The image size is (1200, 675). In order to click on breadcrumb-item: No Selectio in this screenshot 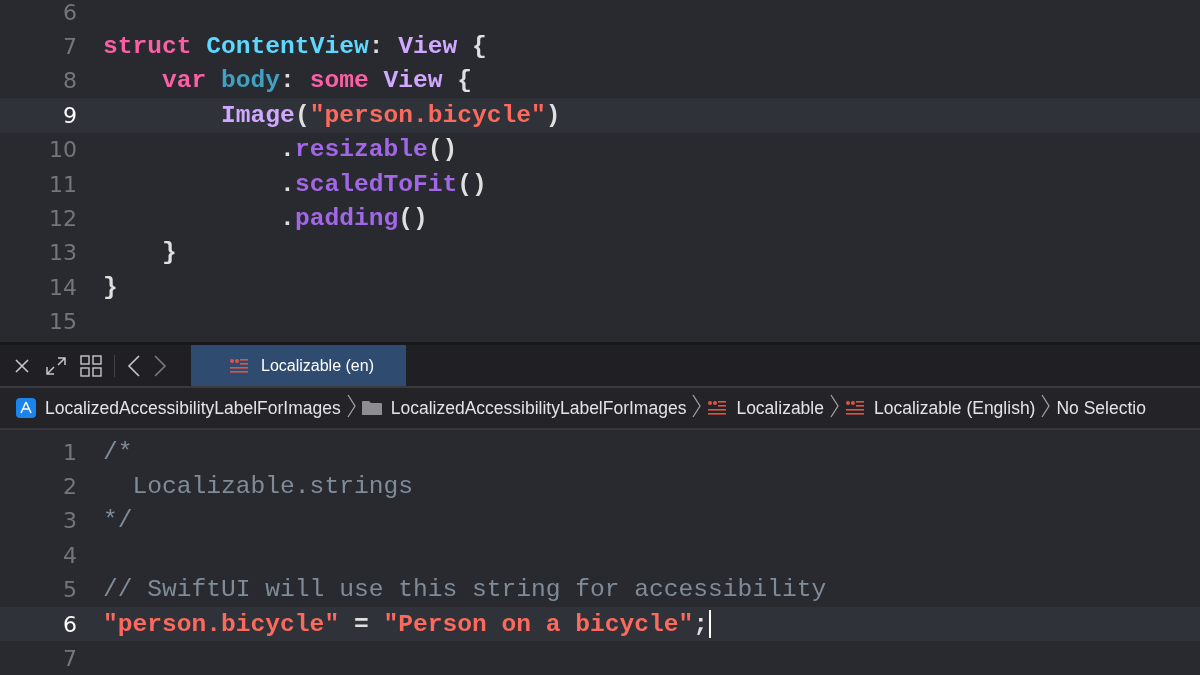, I will do `click(1101, 408)`.